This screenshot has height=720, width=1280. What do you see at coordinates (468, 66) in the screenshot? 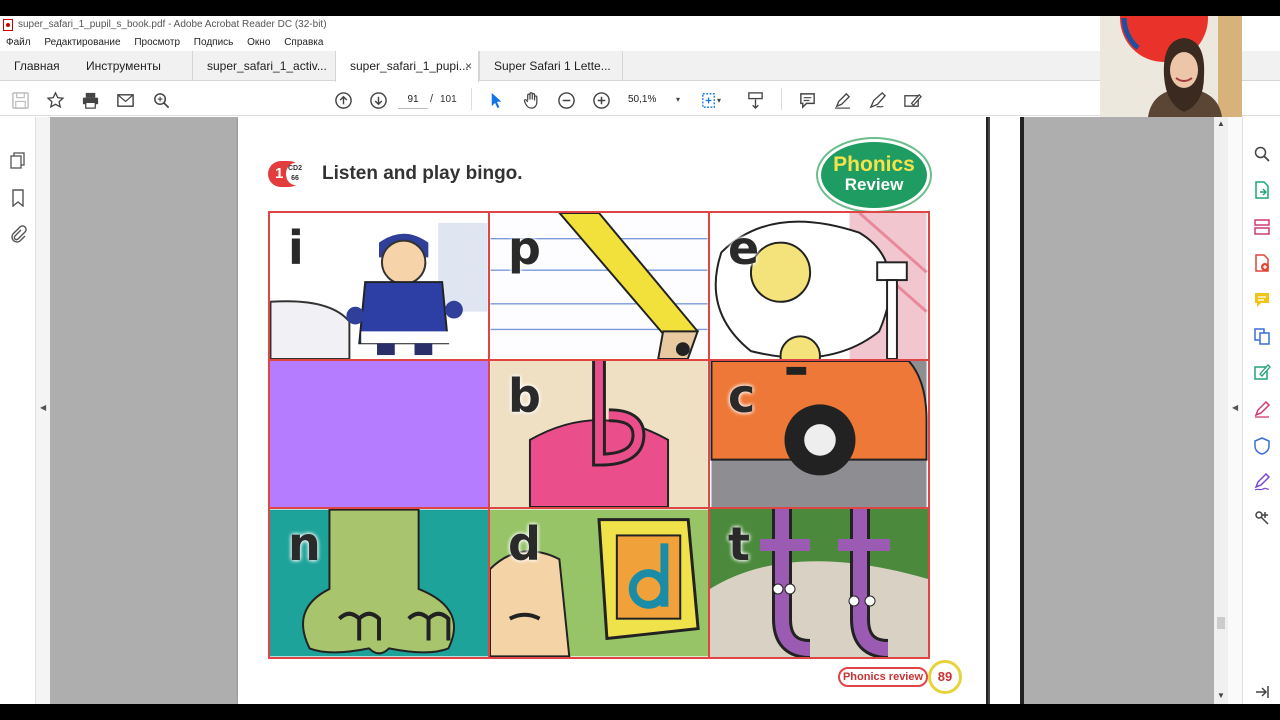
I see `close-tab-icon: ×` at bounding box center [468, 66].